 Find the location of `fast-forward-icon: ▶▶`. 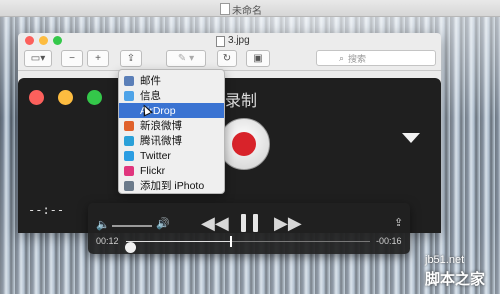

fast-forward-icon: ▶▶ is located at coordinates (288, 223).